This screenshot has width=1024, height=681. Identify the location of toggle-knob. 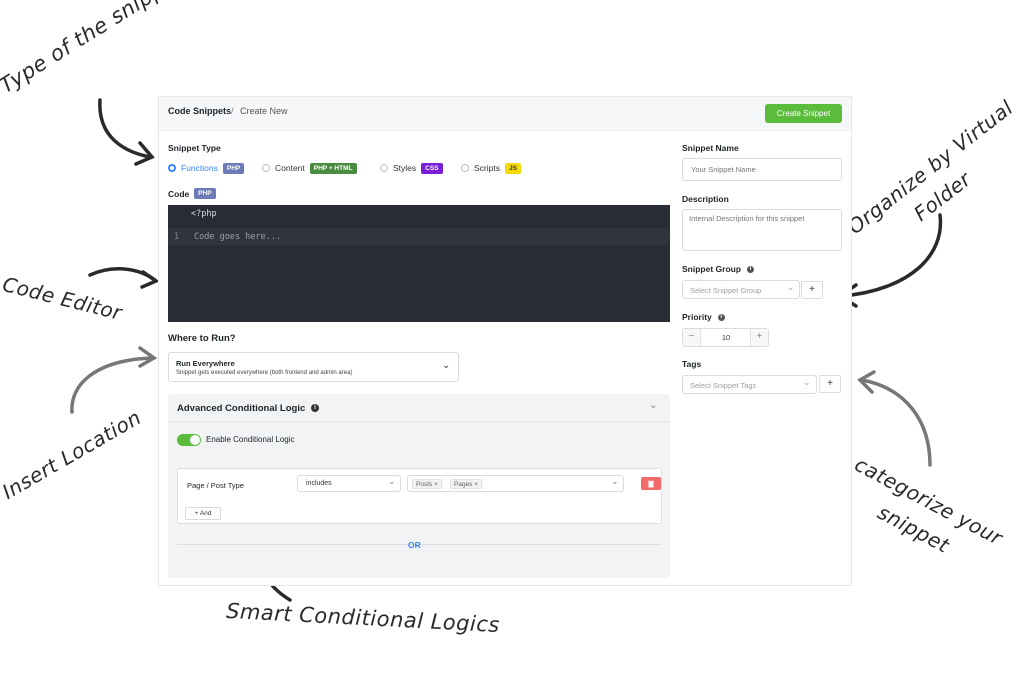
(195, 440).